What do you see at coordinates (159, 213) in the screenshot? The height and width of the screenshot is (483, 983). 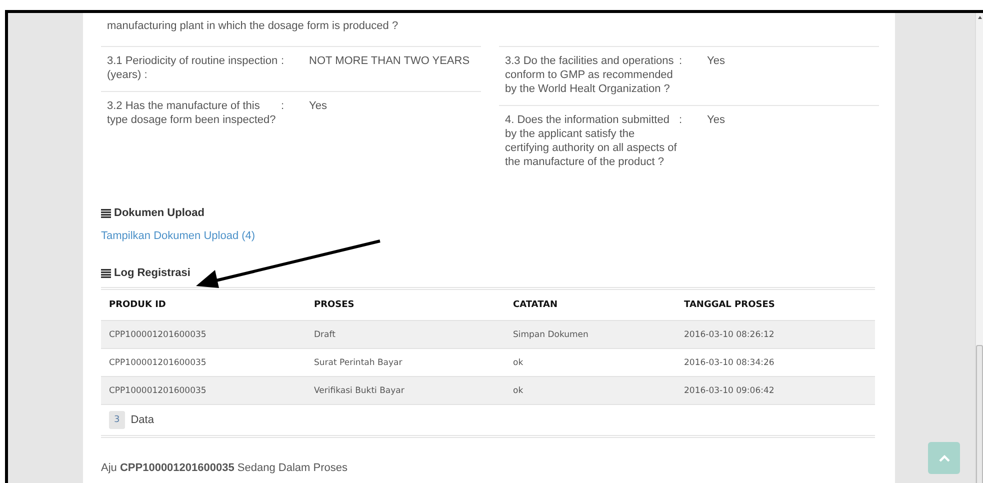 I see `section-heading: Dokumen Upload` at bounding box center [159, 213].